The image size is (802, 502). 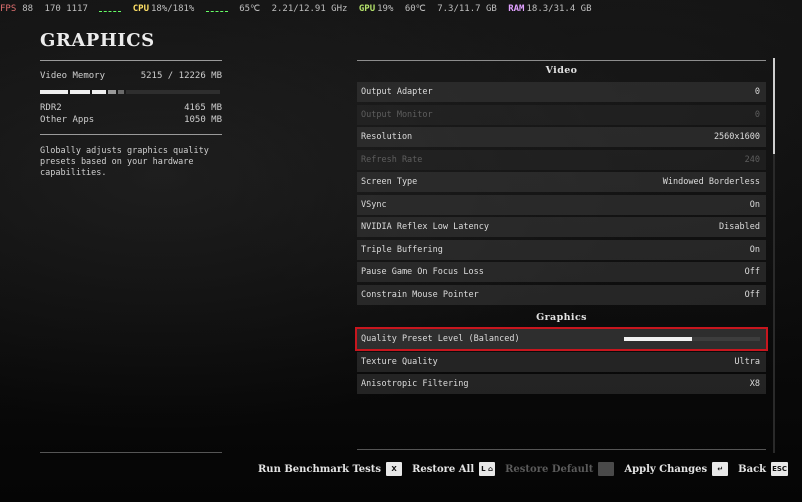 I want to click on video-memory-bar, so click(x=131, y=92).